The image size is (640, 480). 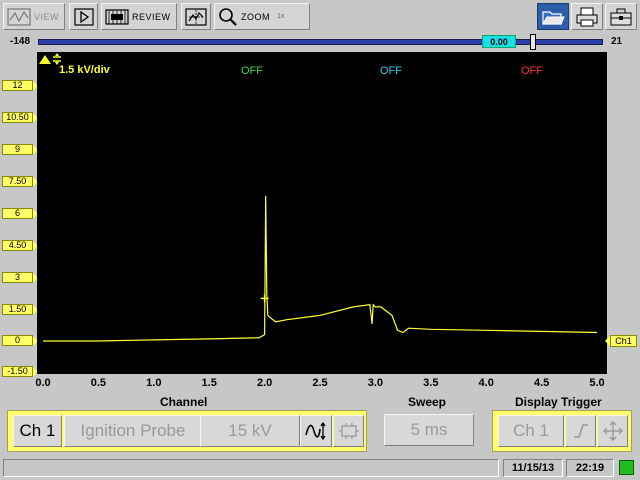 I want to click on zoom-icon, so click(x=228, y=16).